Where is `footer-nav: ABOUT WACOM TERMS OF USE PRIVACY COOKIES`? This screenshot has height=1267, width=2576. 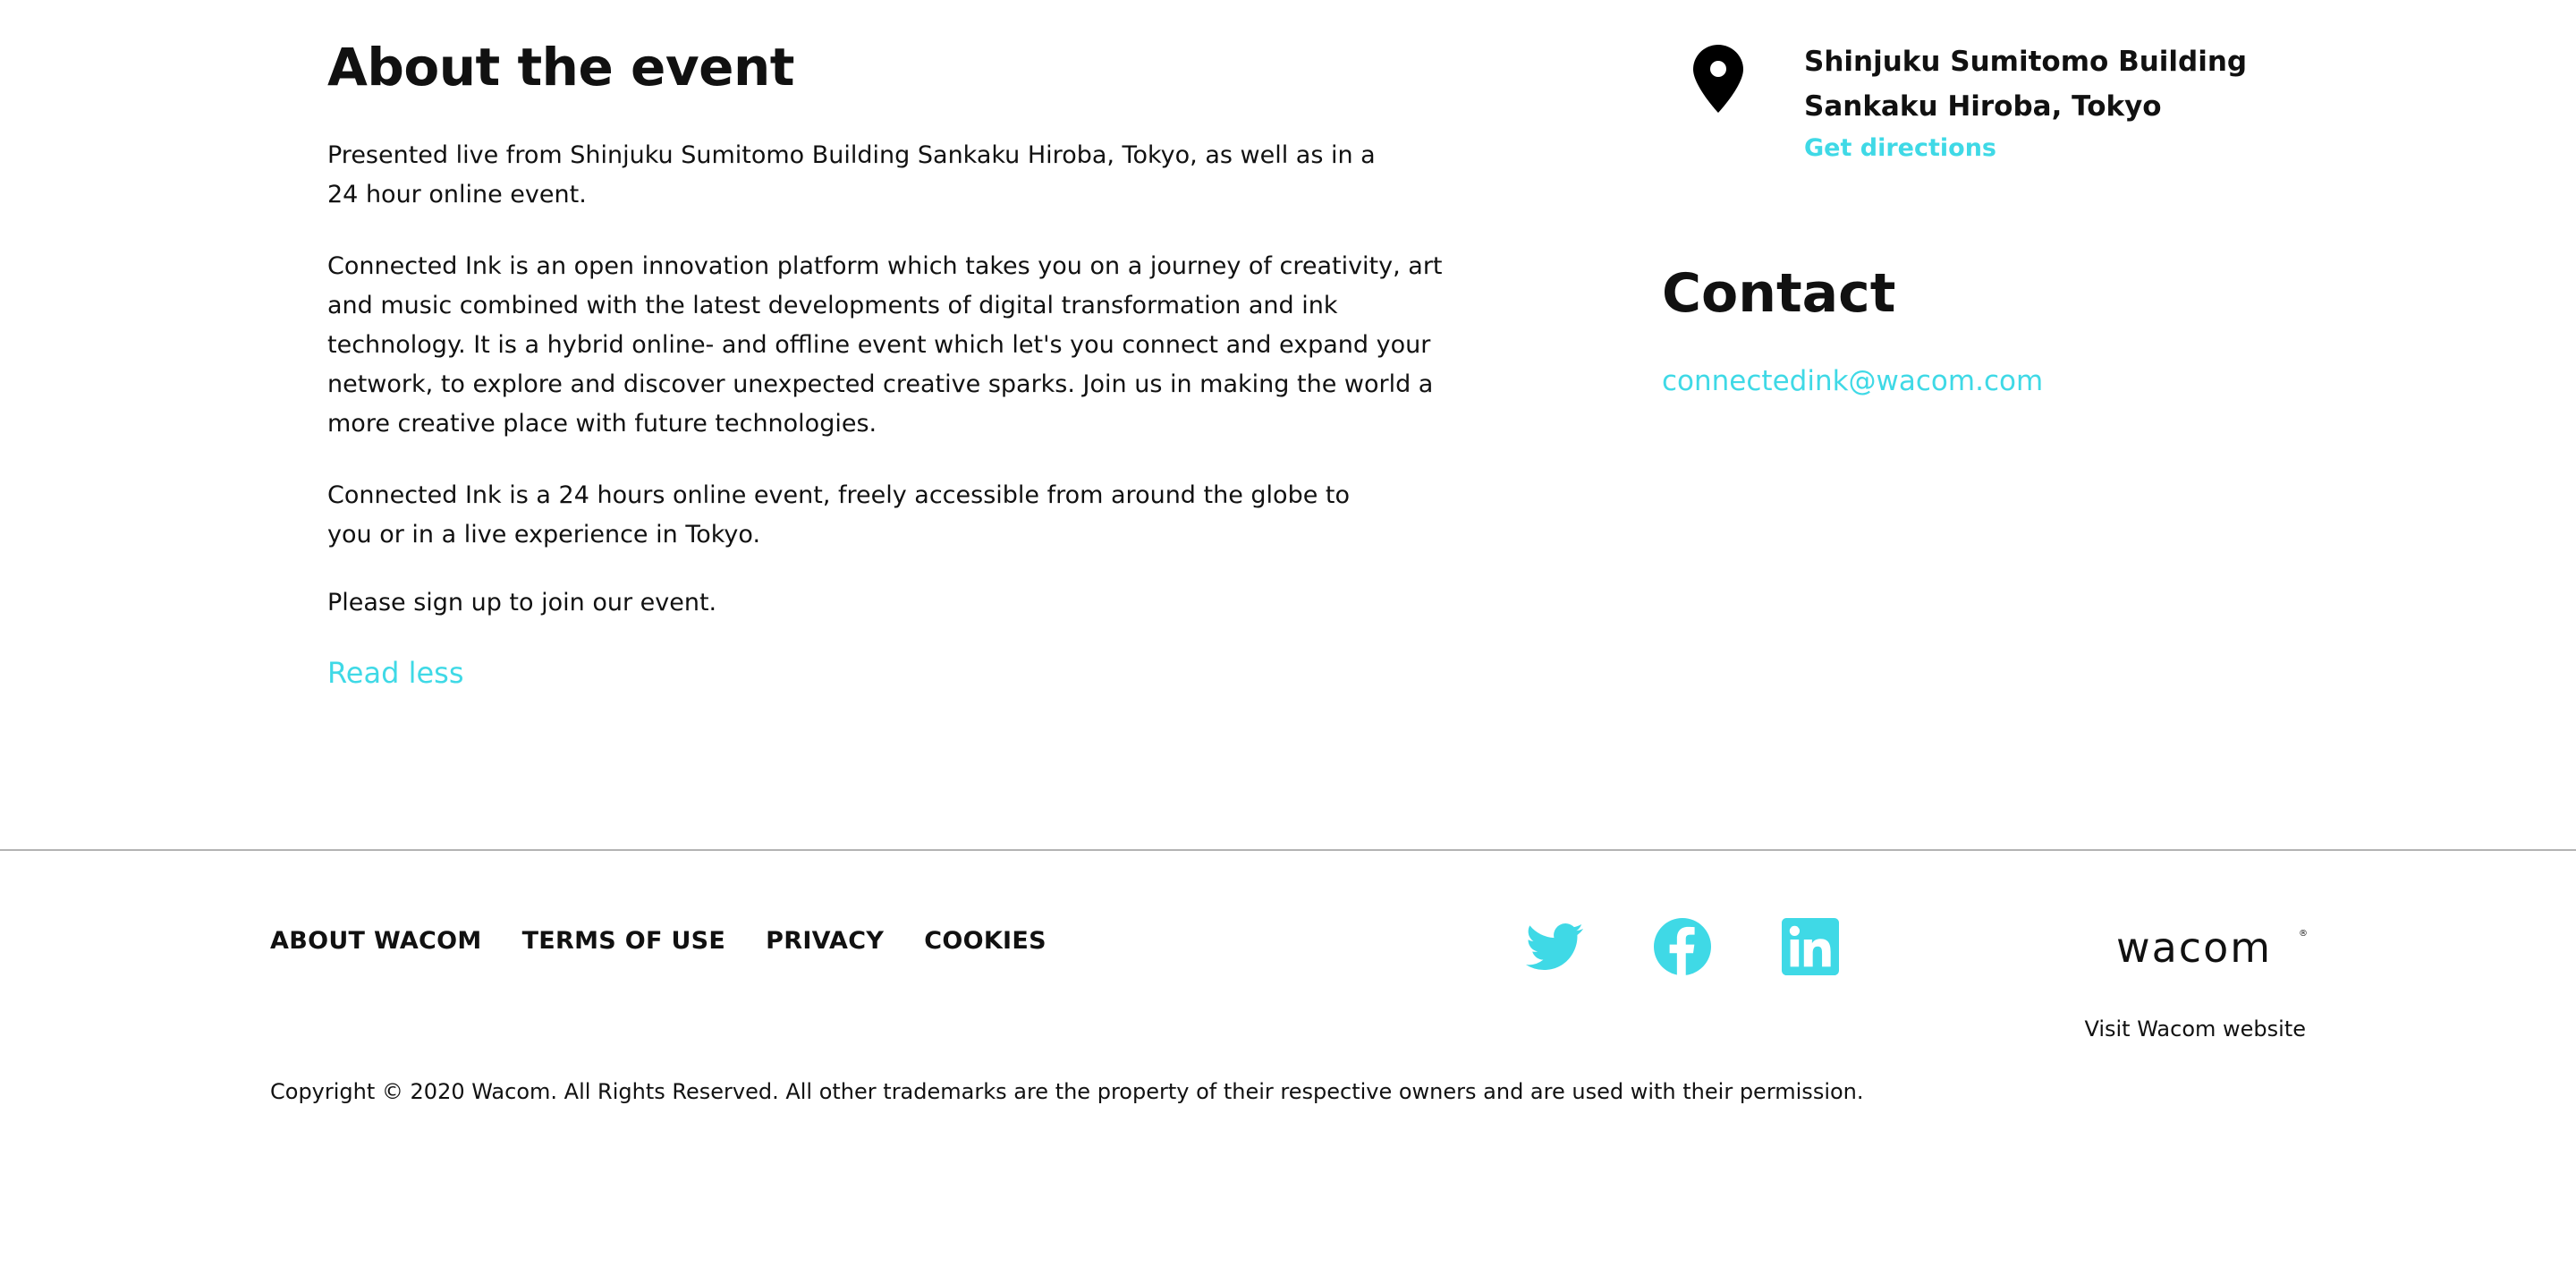 footer-nav: ABOUT WACOM TERMS OF USE PRIVACY COOKIES is located at coordinates (658, 941).